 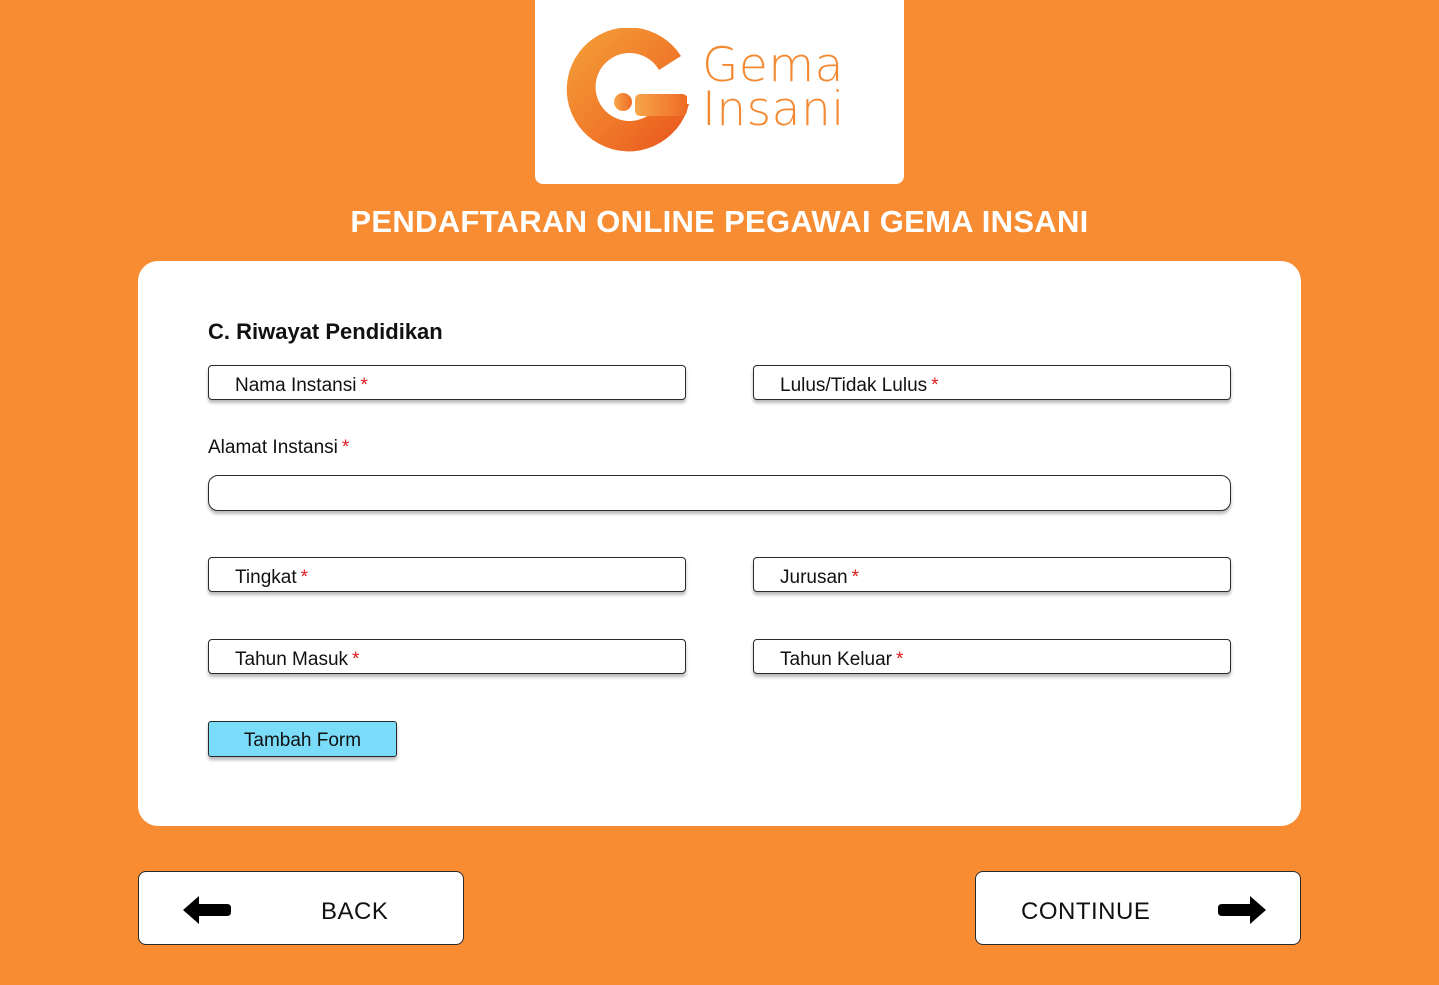 I want to click on back-button: BACK, so click(x=301, y=908).